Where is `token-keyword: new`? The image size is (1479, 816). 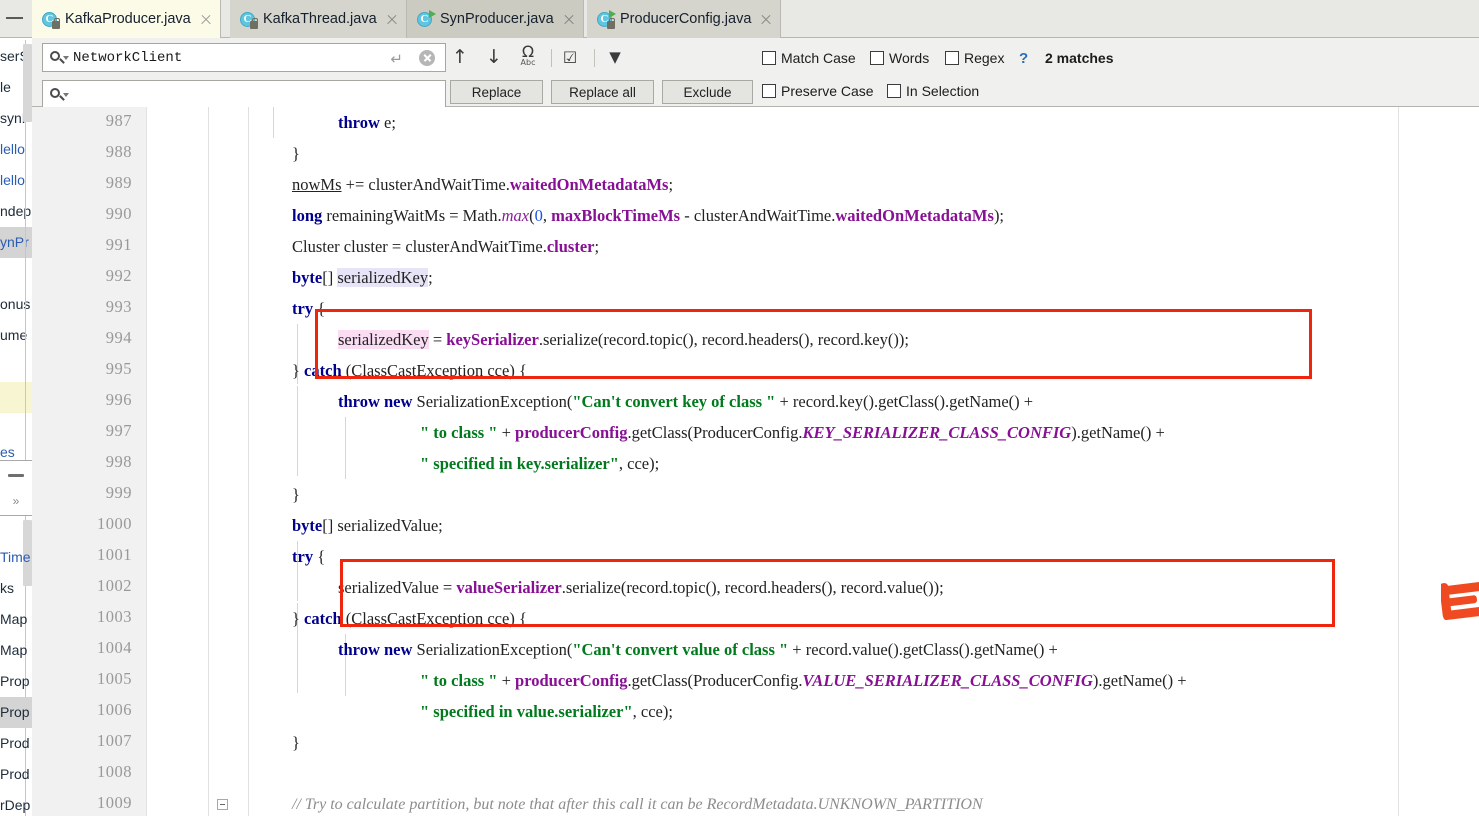 token-keyword: new is located at coordinates (398, 649).